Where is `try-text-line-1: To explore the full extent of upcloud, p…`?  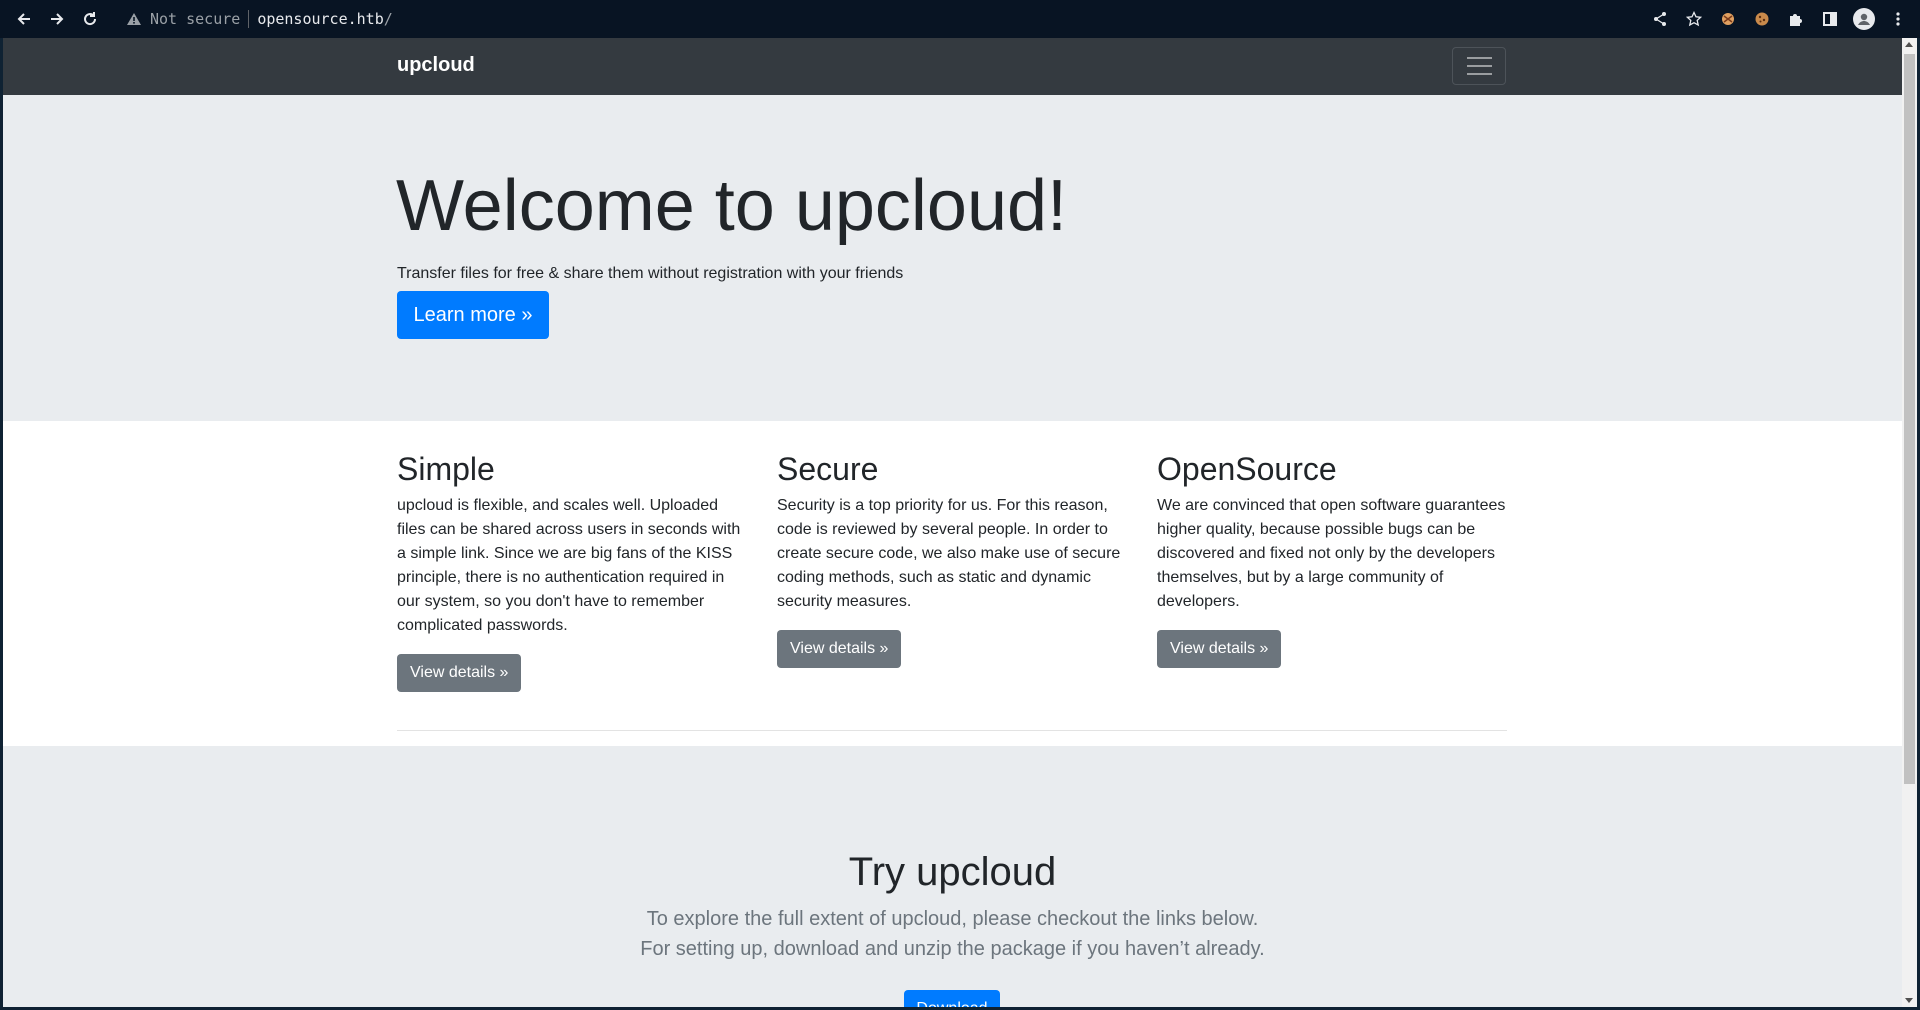
try-text-line-1: To explore the full extent of upcloud, p… is located at coordinates (952, 919).